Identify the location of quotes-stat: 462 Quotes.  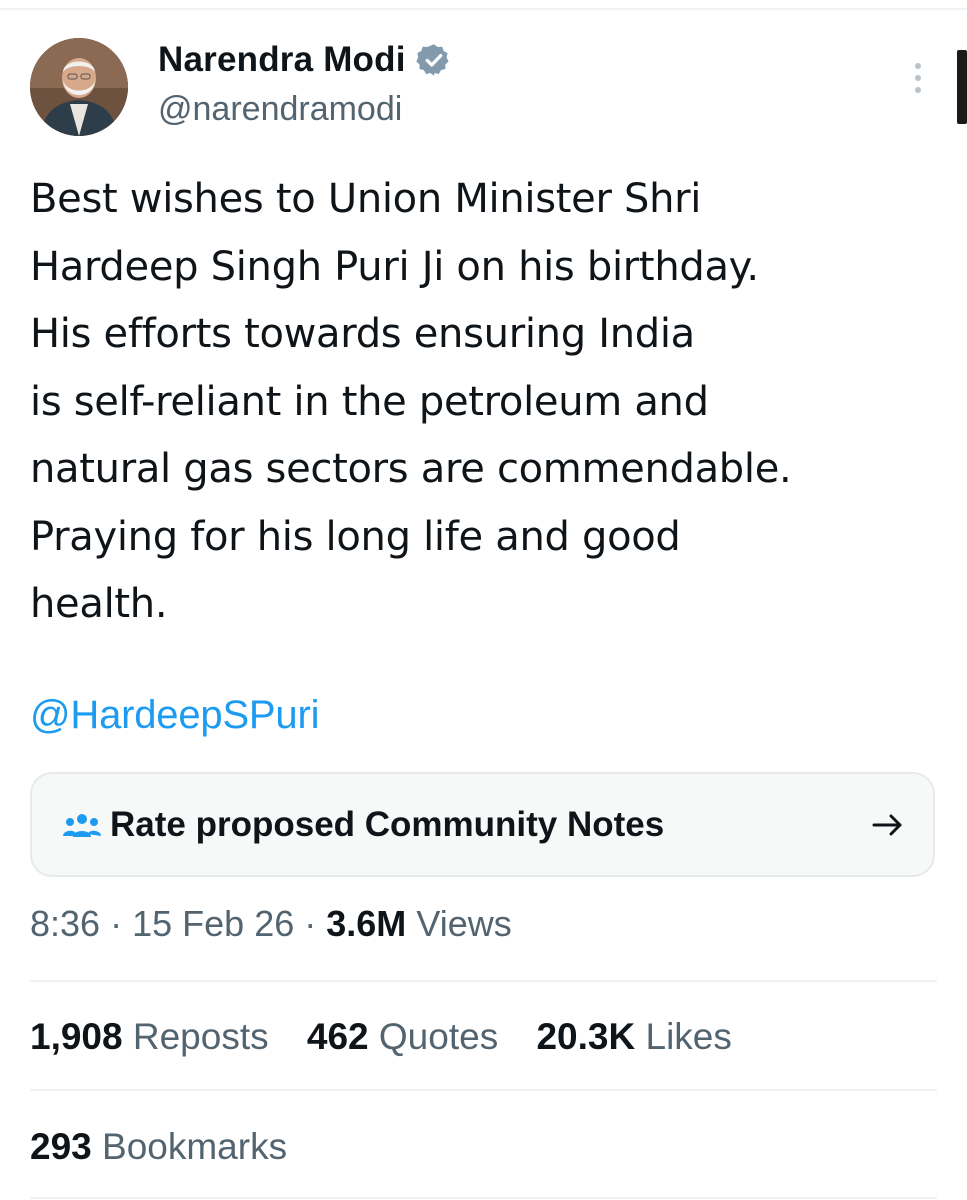
(402, 1037).